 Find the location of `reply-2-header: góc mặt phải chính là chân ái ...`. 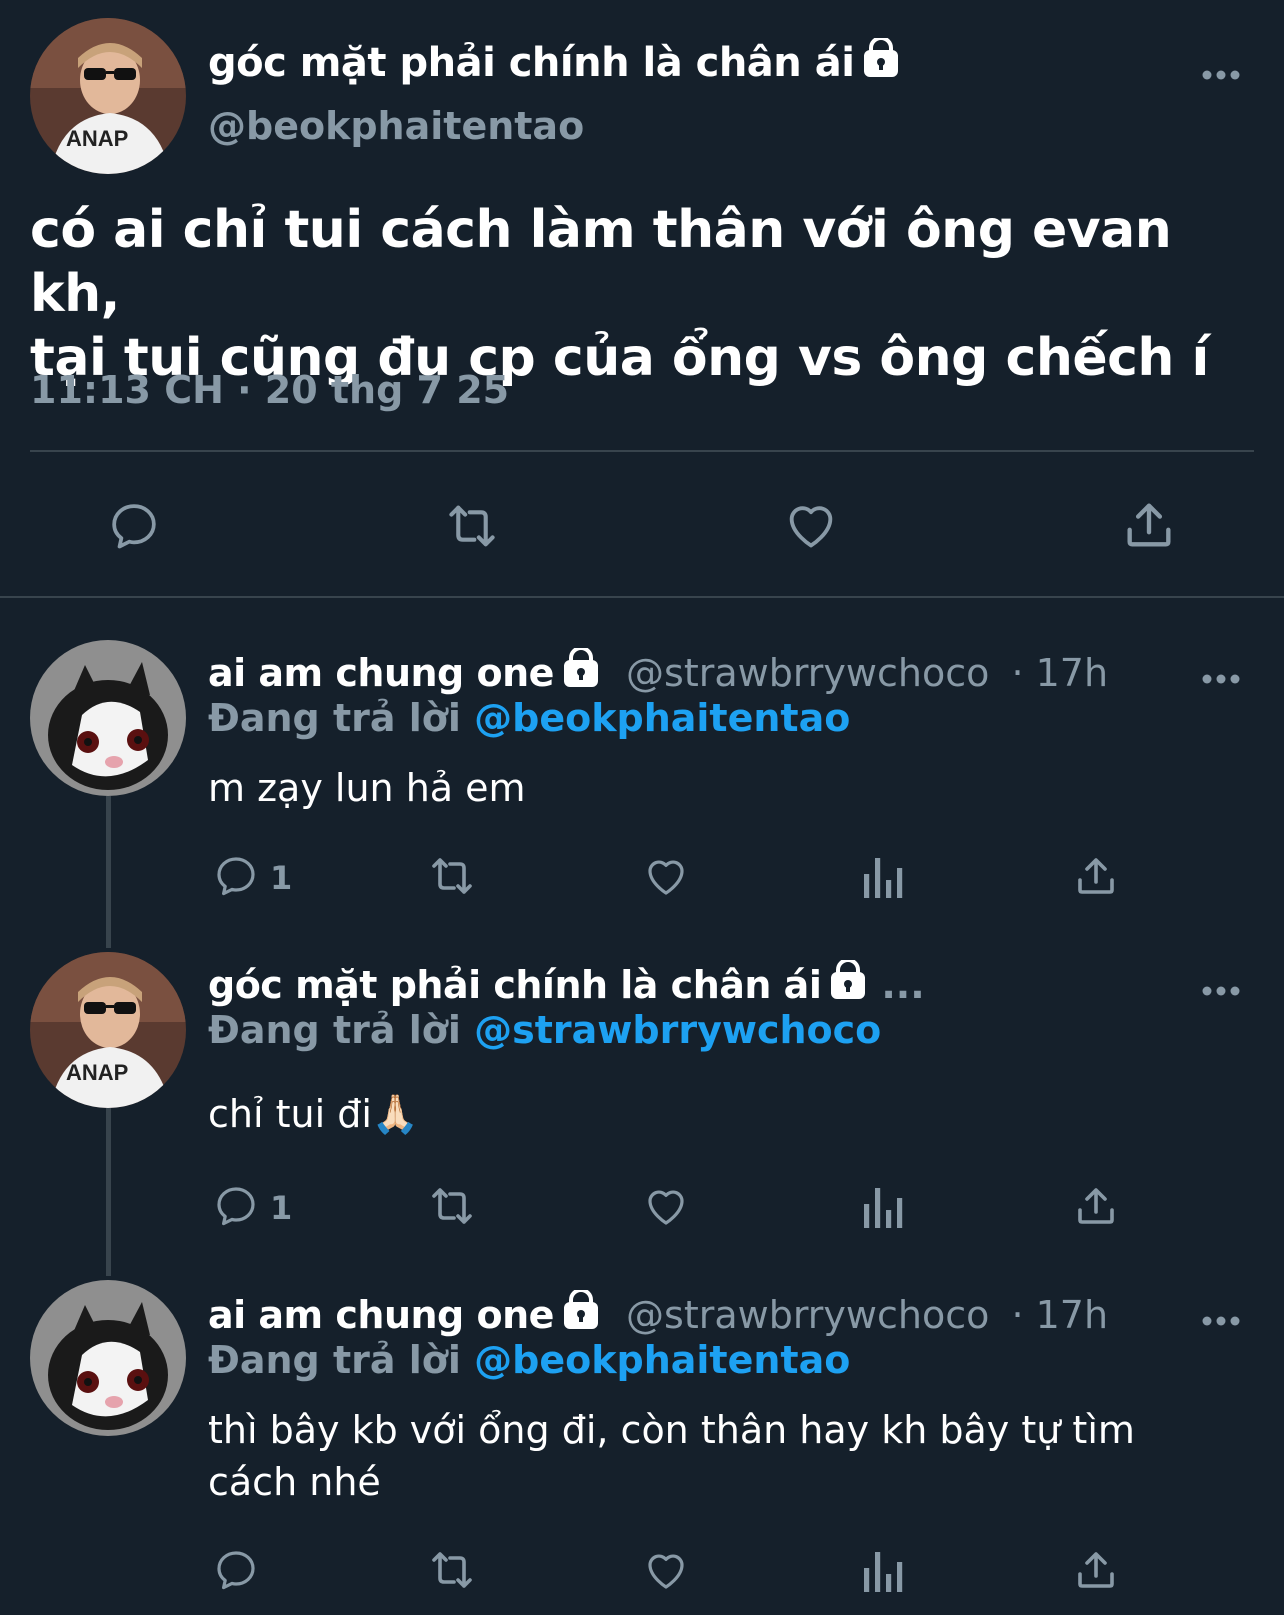

reply-2-header: góc mặt phải chính là chân ái ... is located at coordinates (566, 983).